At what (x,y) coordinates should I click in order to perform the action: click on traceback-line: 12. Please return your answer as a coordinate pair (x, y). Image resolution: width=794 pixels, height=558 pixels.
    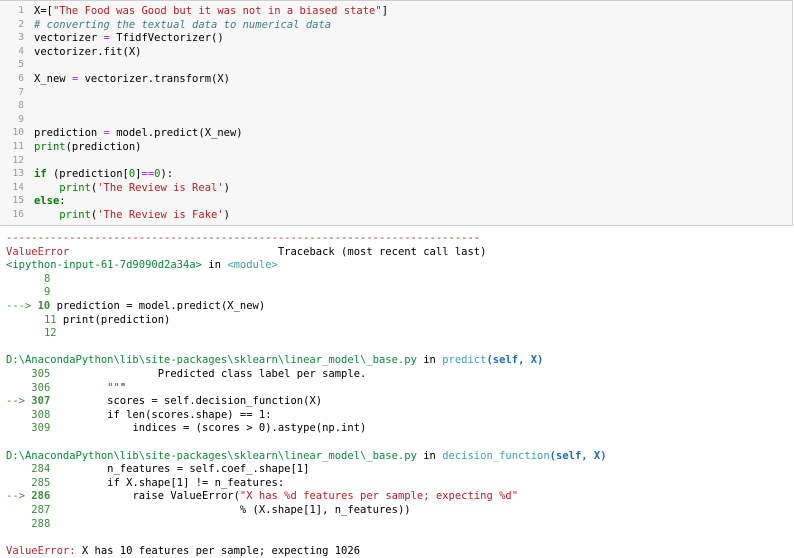
    Looking at the image, I should click on (50, 333).